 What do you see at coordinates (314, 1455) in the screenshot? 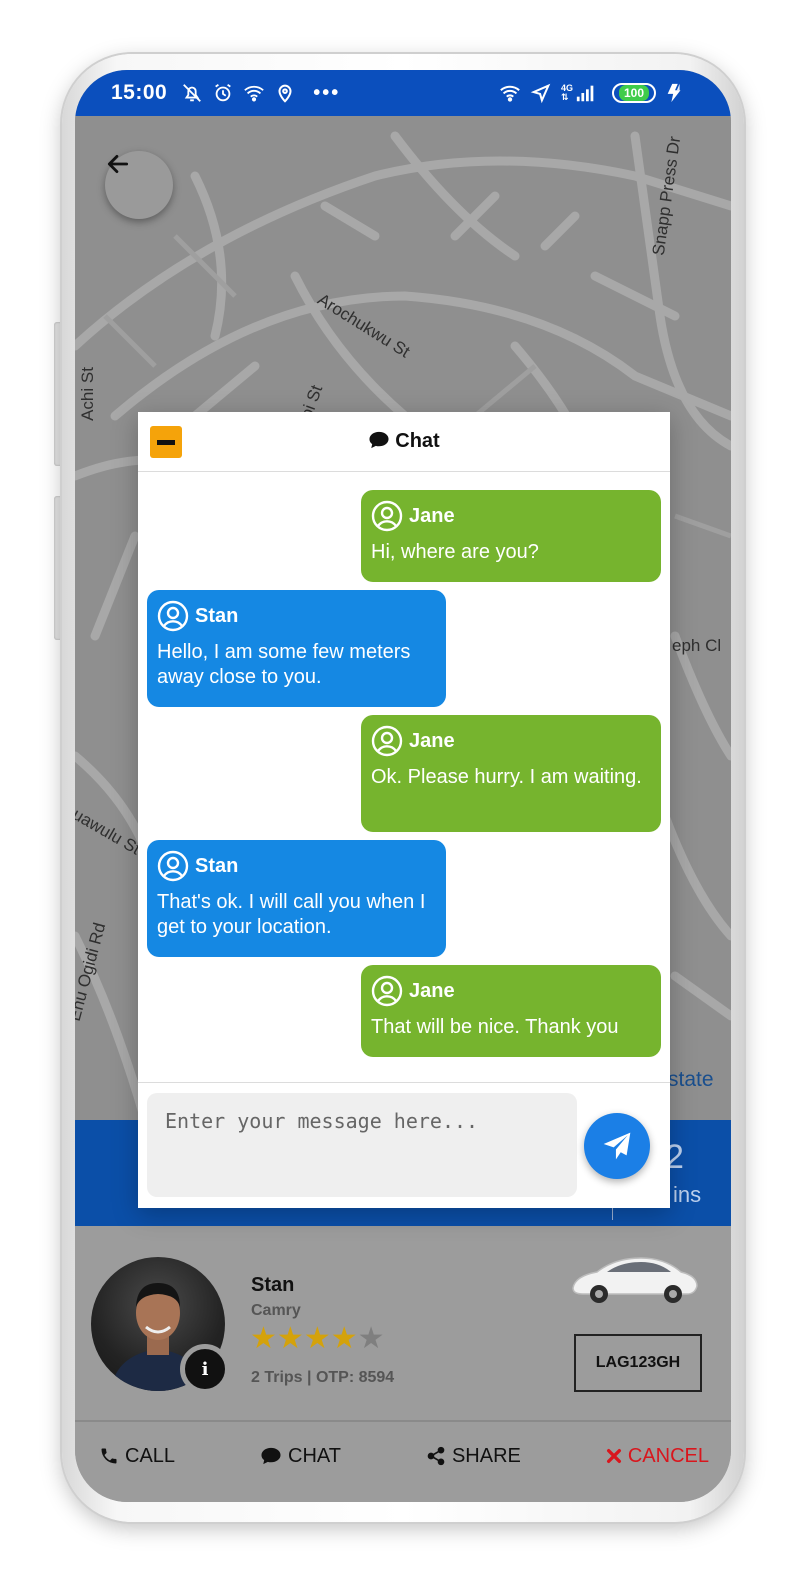
I see `chat-label: CHAT` at bounding box center [314, 1455].